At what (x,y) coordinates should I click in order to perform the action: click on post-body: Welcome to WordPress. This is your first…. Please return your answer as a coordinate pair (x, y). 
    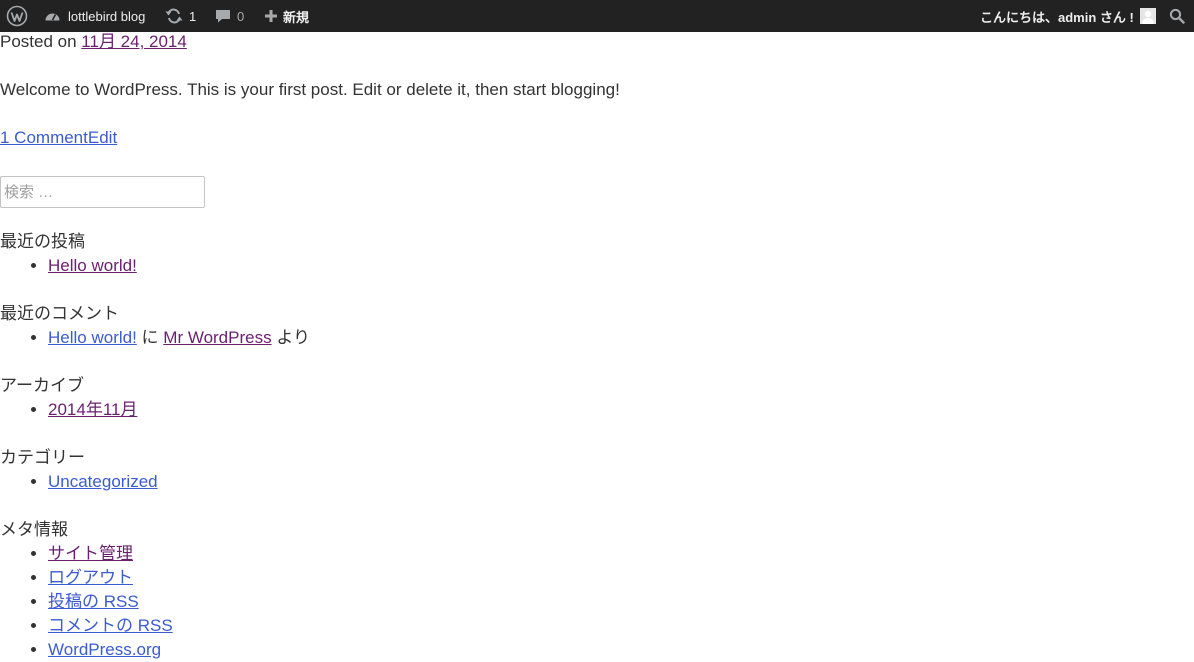
    Looking at the image, I should click on (310, 89).